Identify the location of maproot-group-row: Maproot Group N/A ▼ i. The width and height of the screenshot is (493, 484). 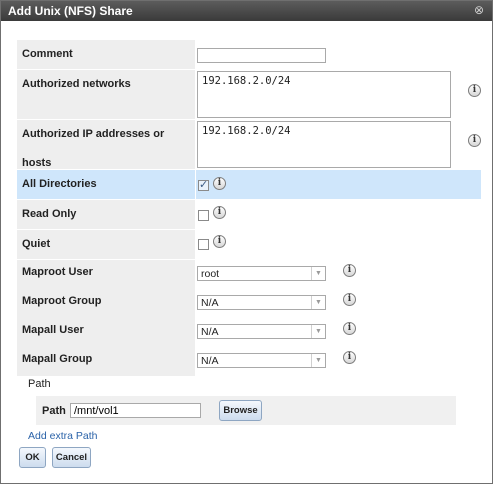
(249, 303).